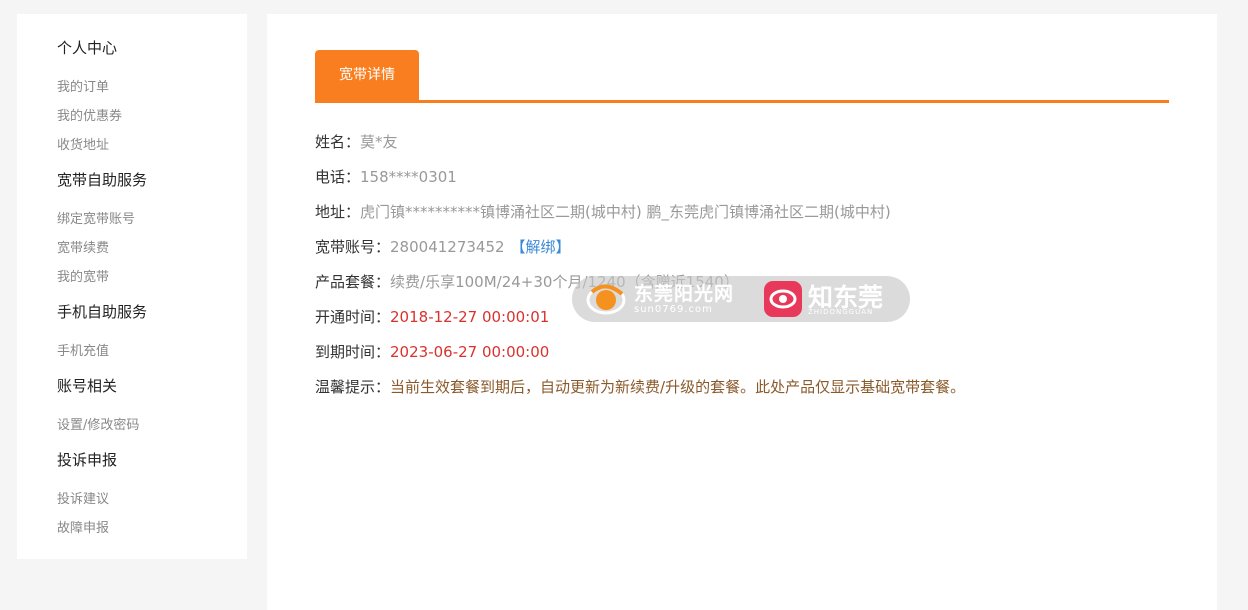 Image resolution: width=1248 pixels, height=610 pixels. I want to click on watermark-site1-name: 东莞阳光网, so click(684, 294).